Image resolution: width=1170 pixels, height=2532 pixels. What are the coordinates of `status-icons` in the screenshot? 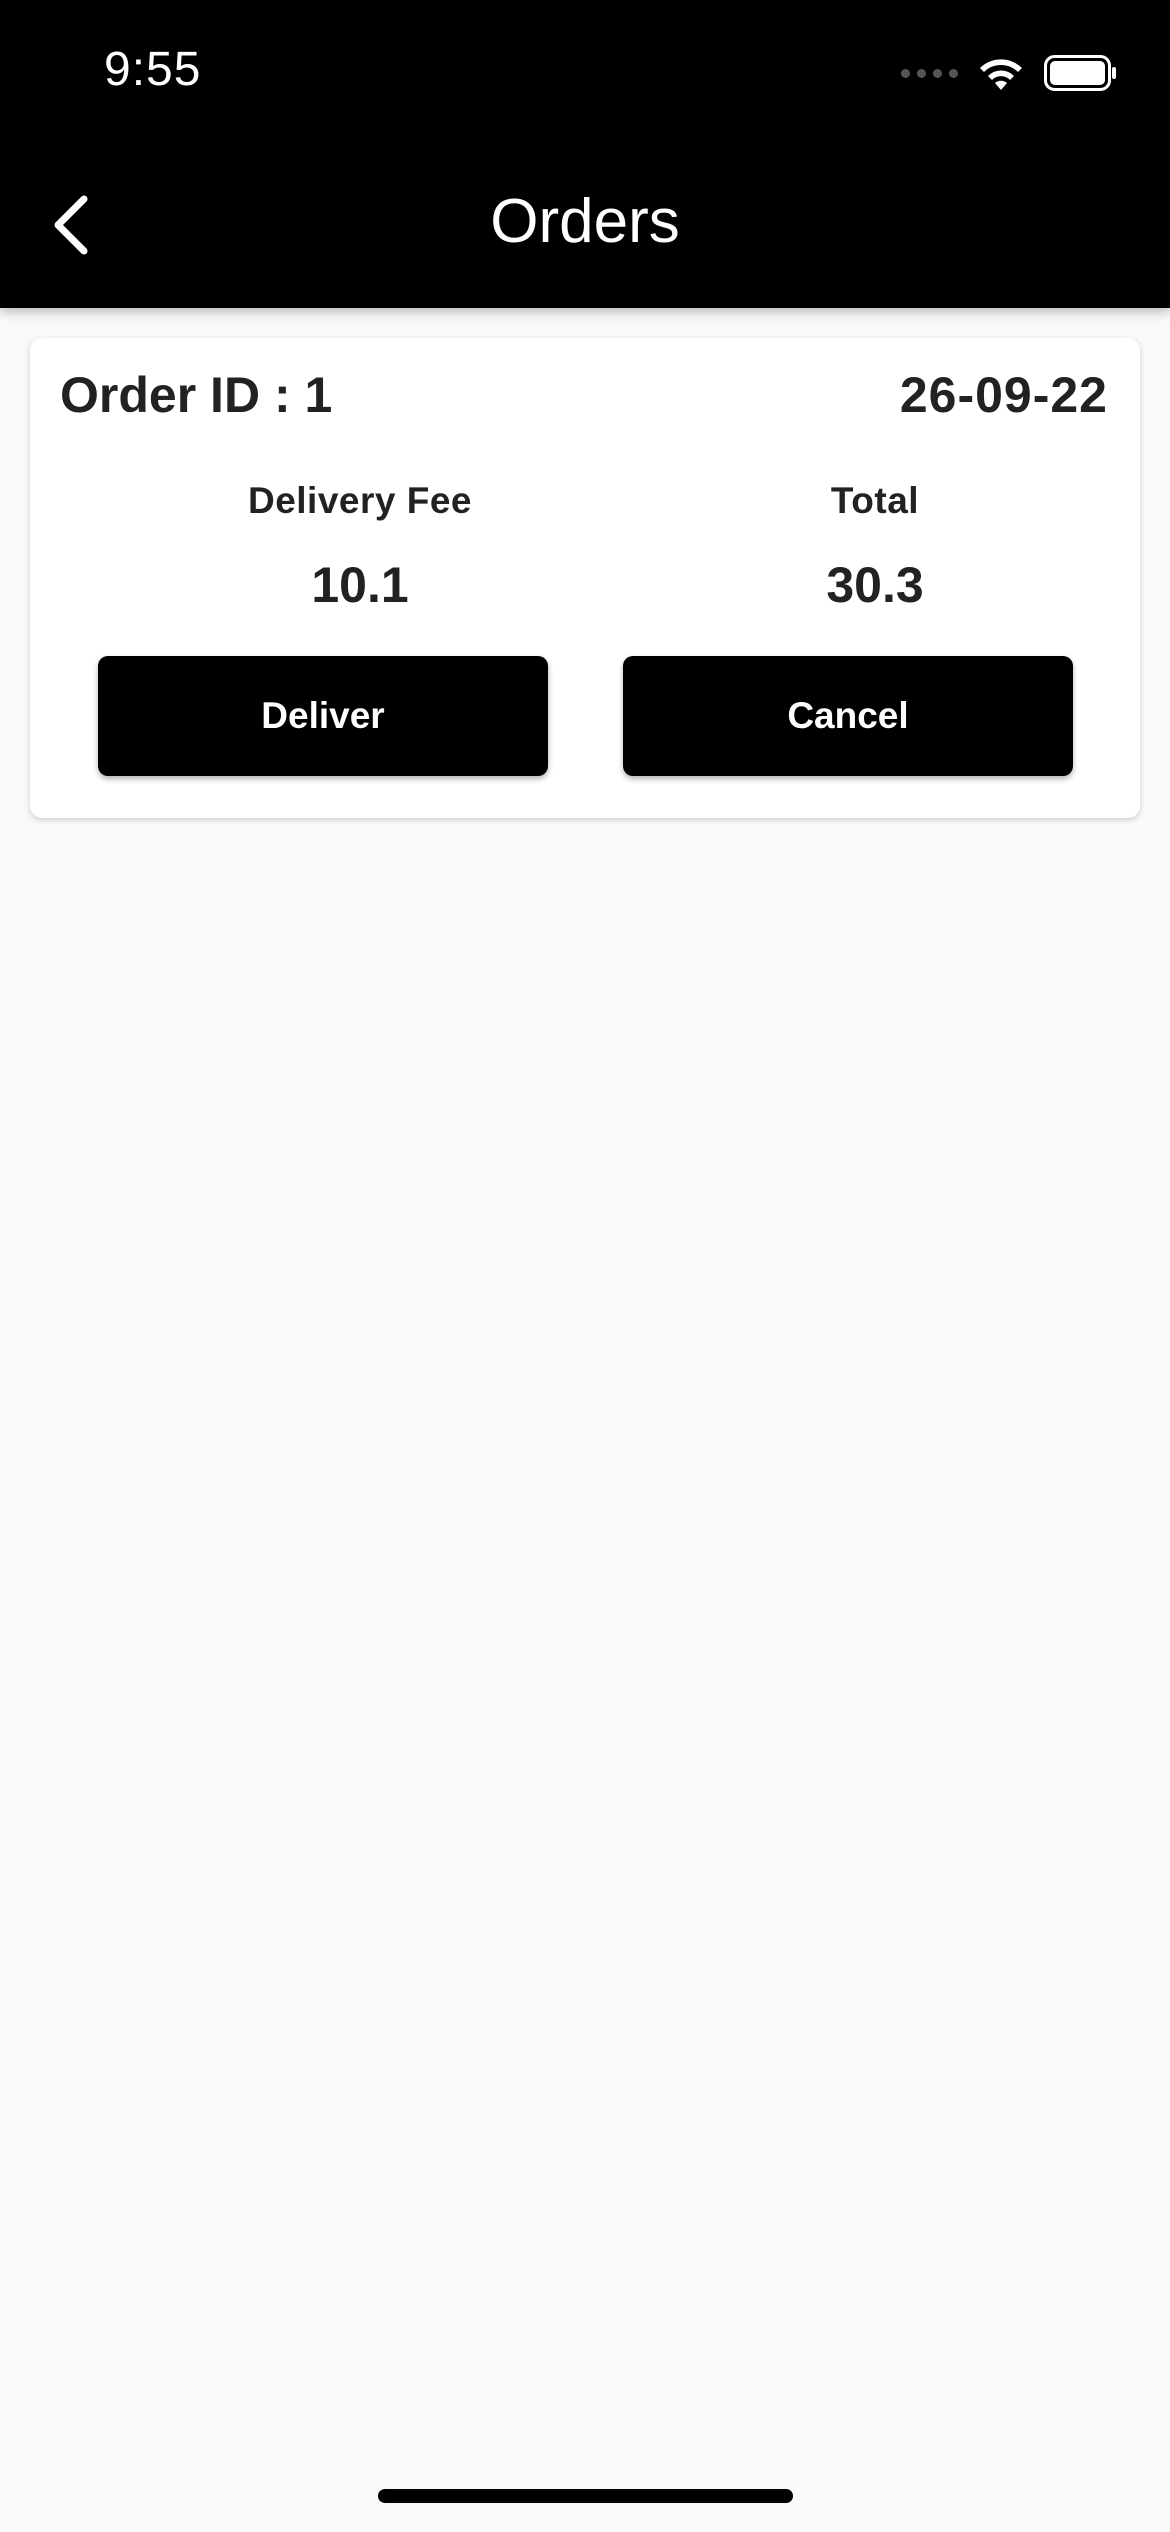 It's located at (1009, 73).